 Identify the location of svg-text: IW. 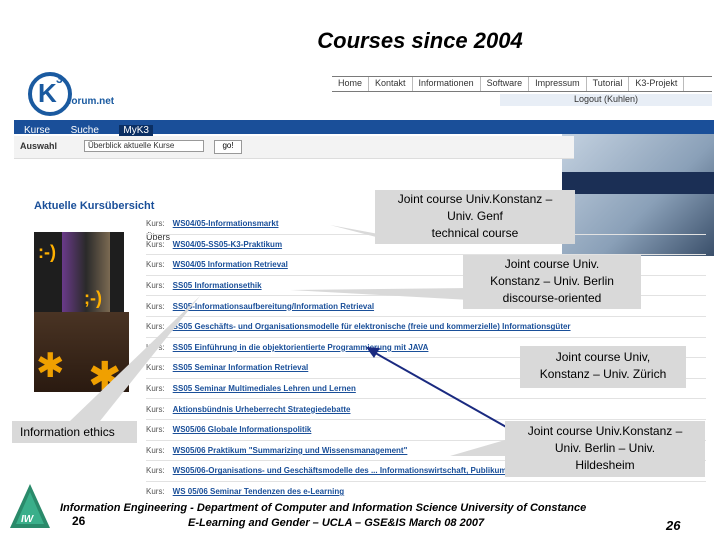
(28, 519).